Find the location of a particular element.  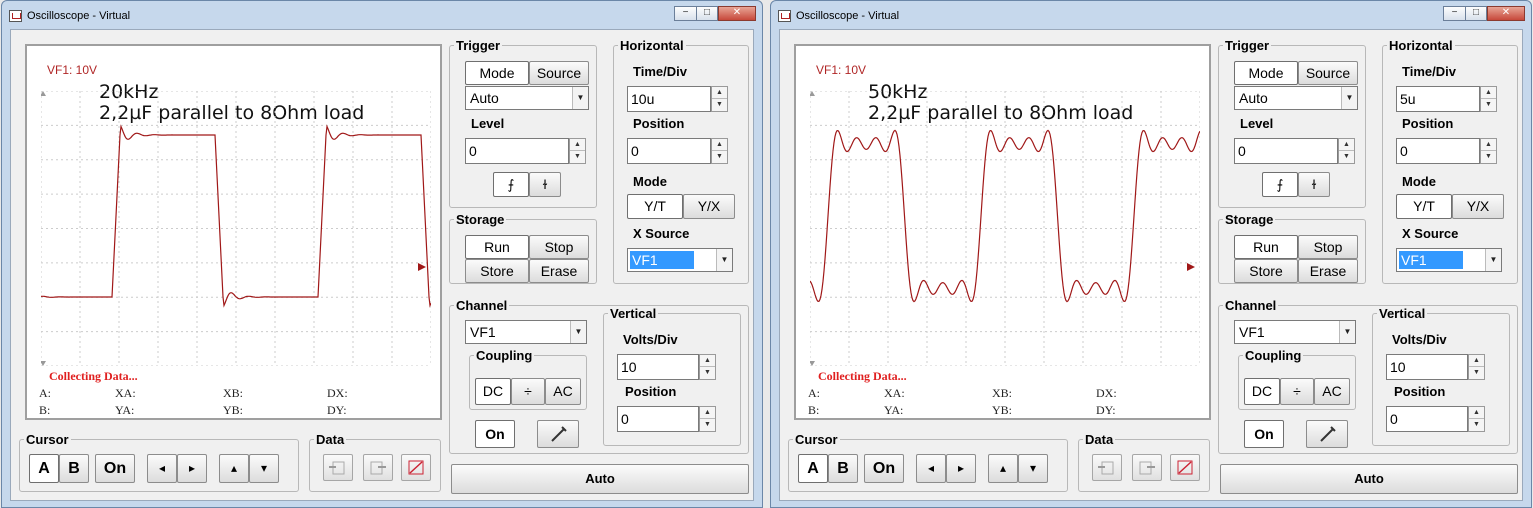

bottom-marker-icon is located at coordinates (43, 363).